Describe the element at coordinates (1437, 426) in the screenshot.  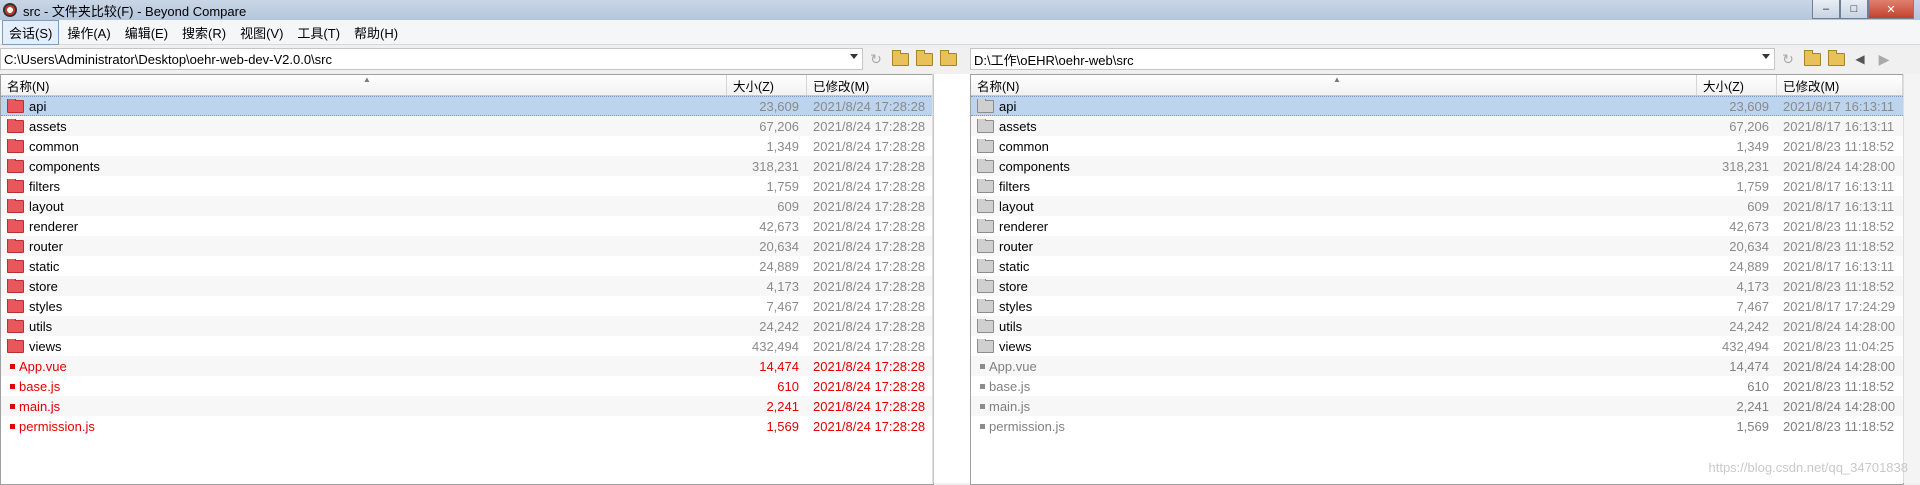
I see `table-row: permission.js 1,569 2021/8/23 11:18:52` at that location.